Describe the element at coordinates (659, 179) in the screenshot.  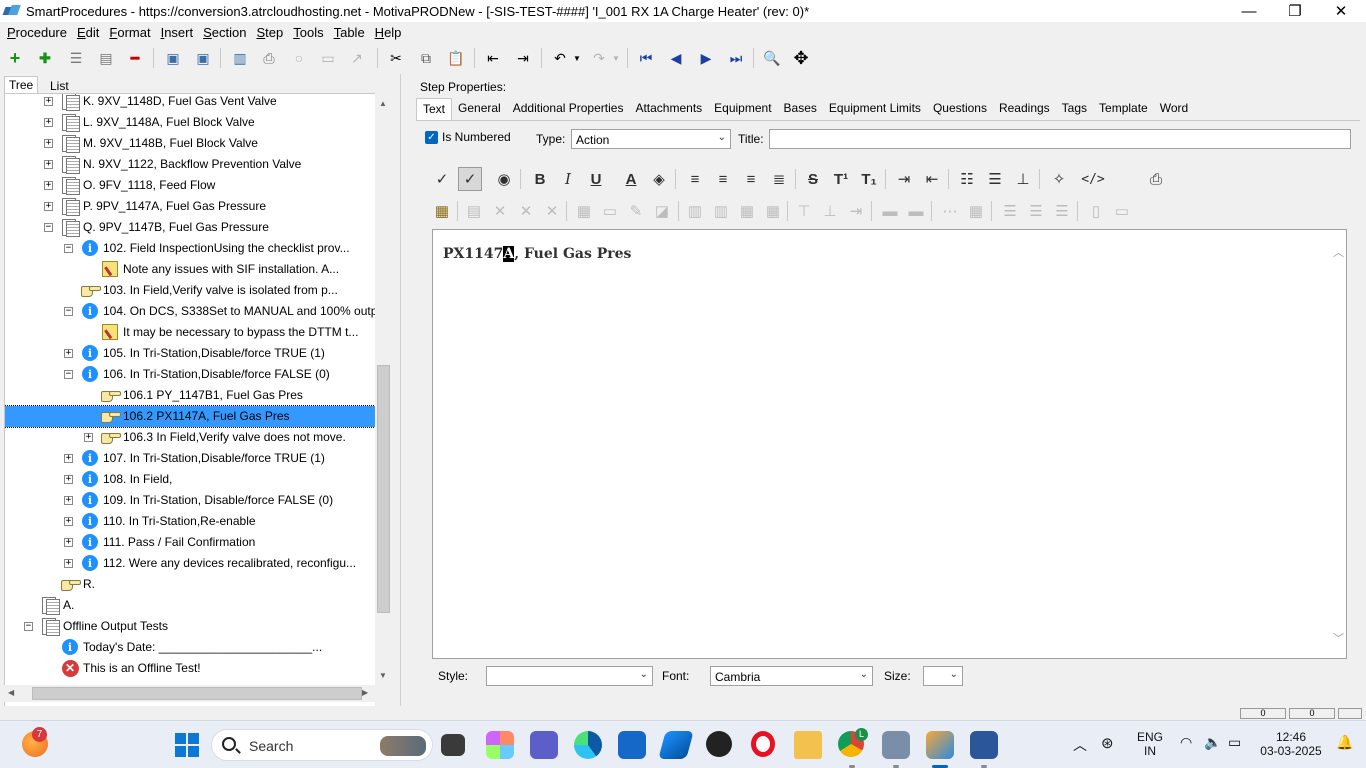
I see `highlight-color-icon: ◈` at that location.